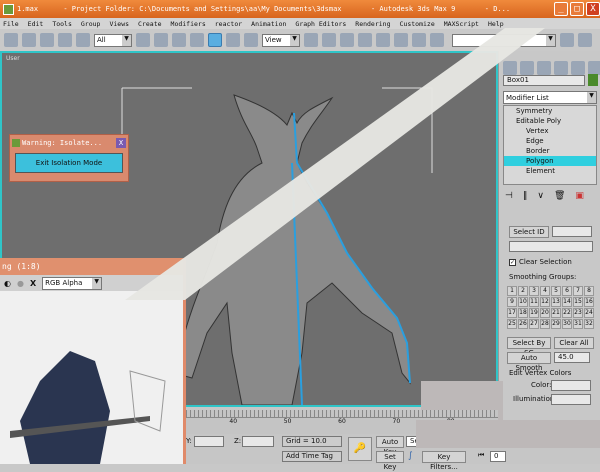 Image resolution: width=600 pixels, height=472 pixels. Describe the element at coordinates (550, 161) in the screenshot. I see `stack-item-polygon: Polygon` at that location.